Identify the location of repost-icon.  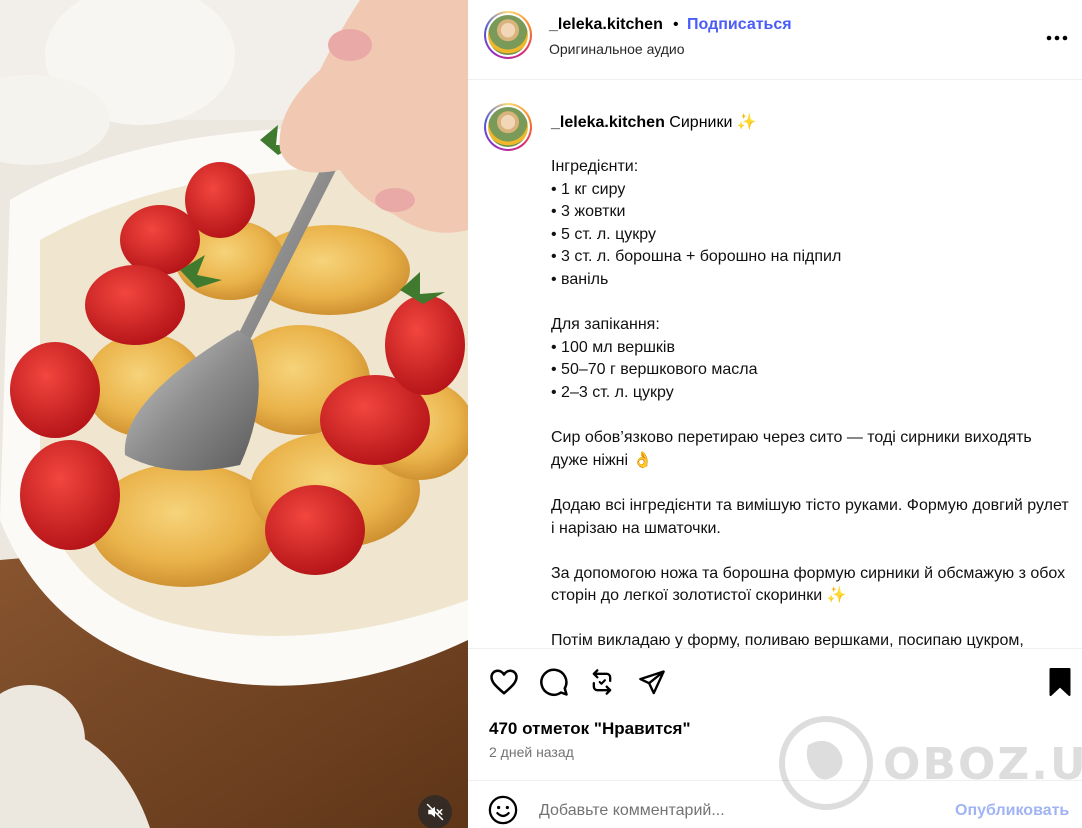
(602, 682).